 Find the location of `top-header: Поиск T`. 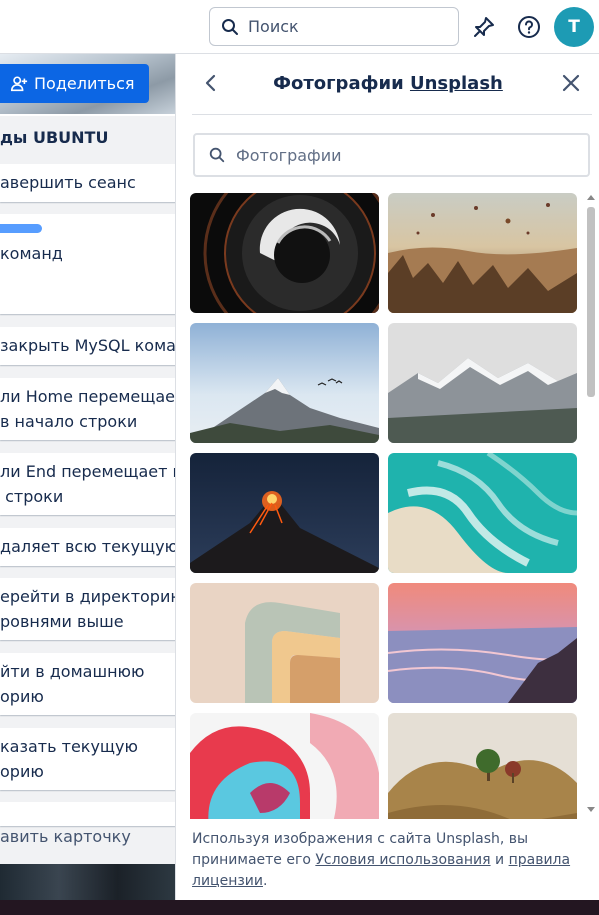

top-header: Поиск T is located at coordinates (299, 27).